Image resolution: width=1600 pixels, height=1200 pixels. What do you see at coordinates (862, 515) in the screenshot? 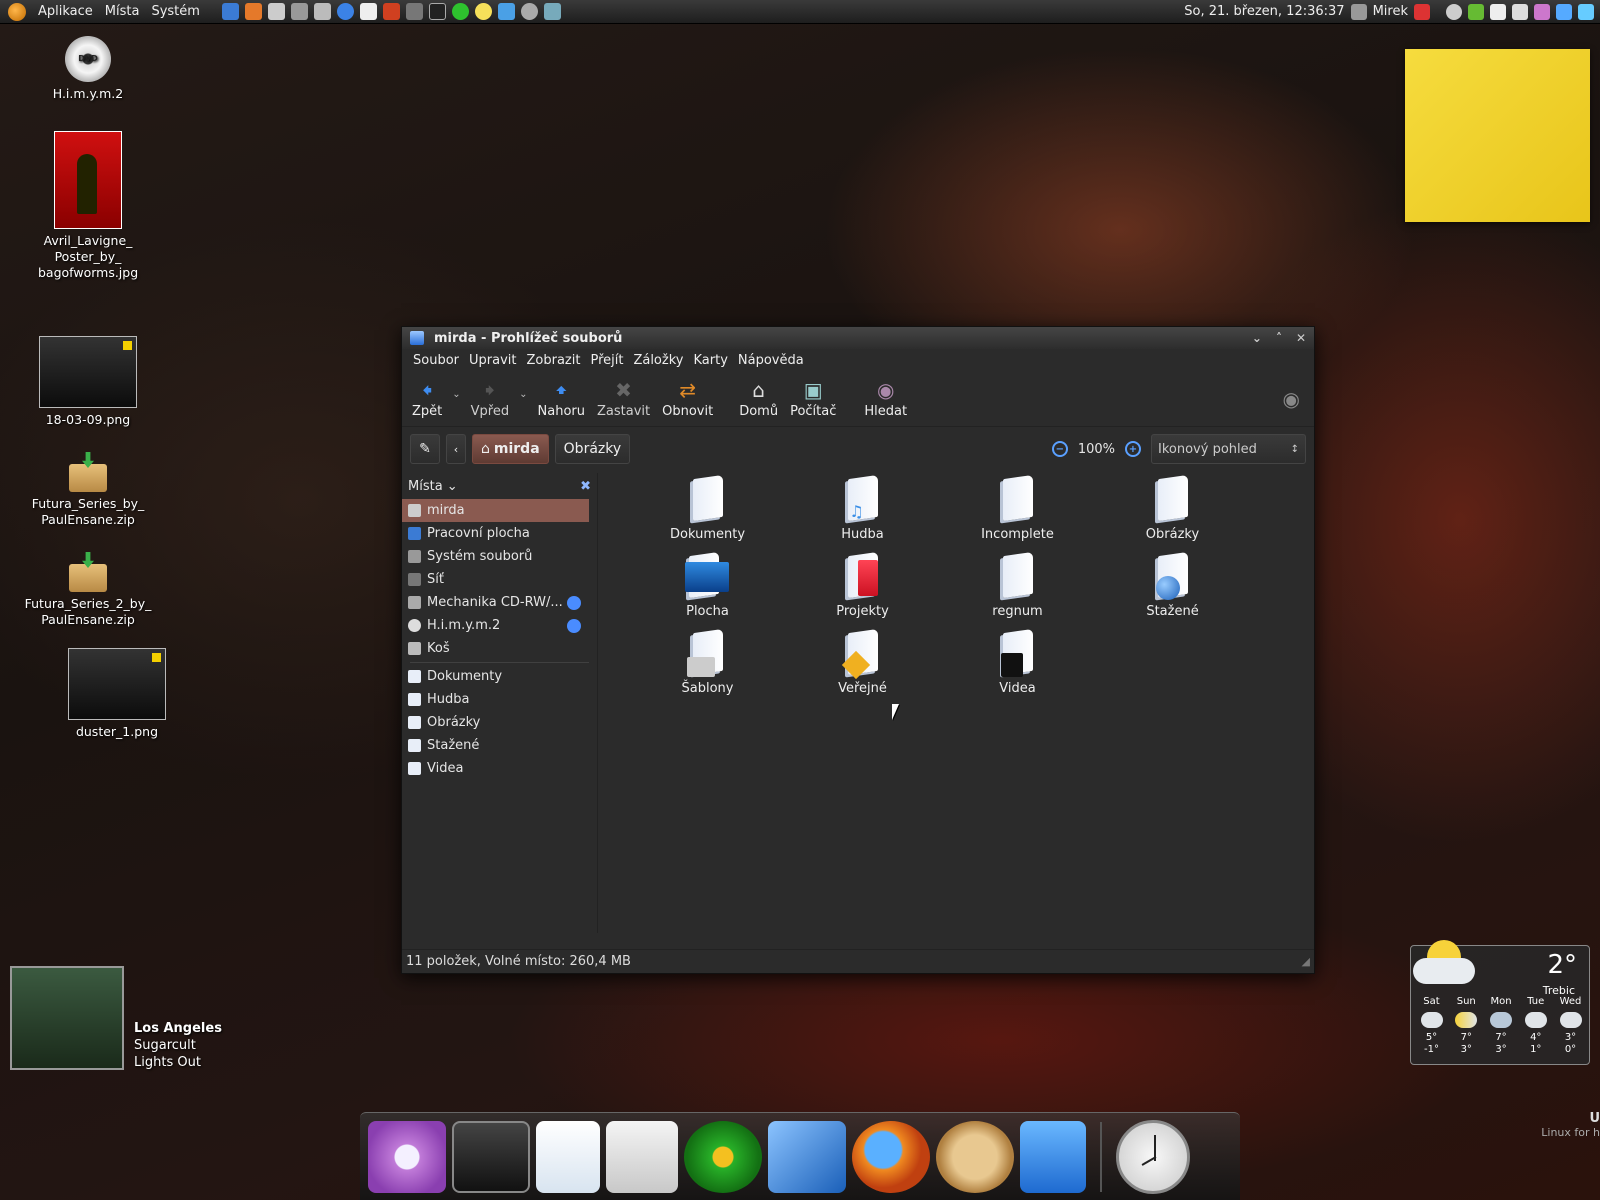
I see `folder-item: ♫ Hudba` at bounding box center [862, 515].